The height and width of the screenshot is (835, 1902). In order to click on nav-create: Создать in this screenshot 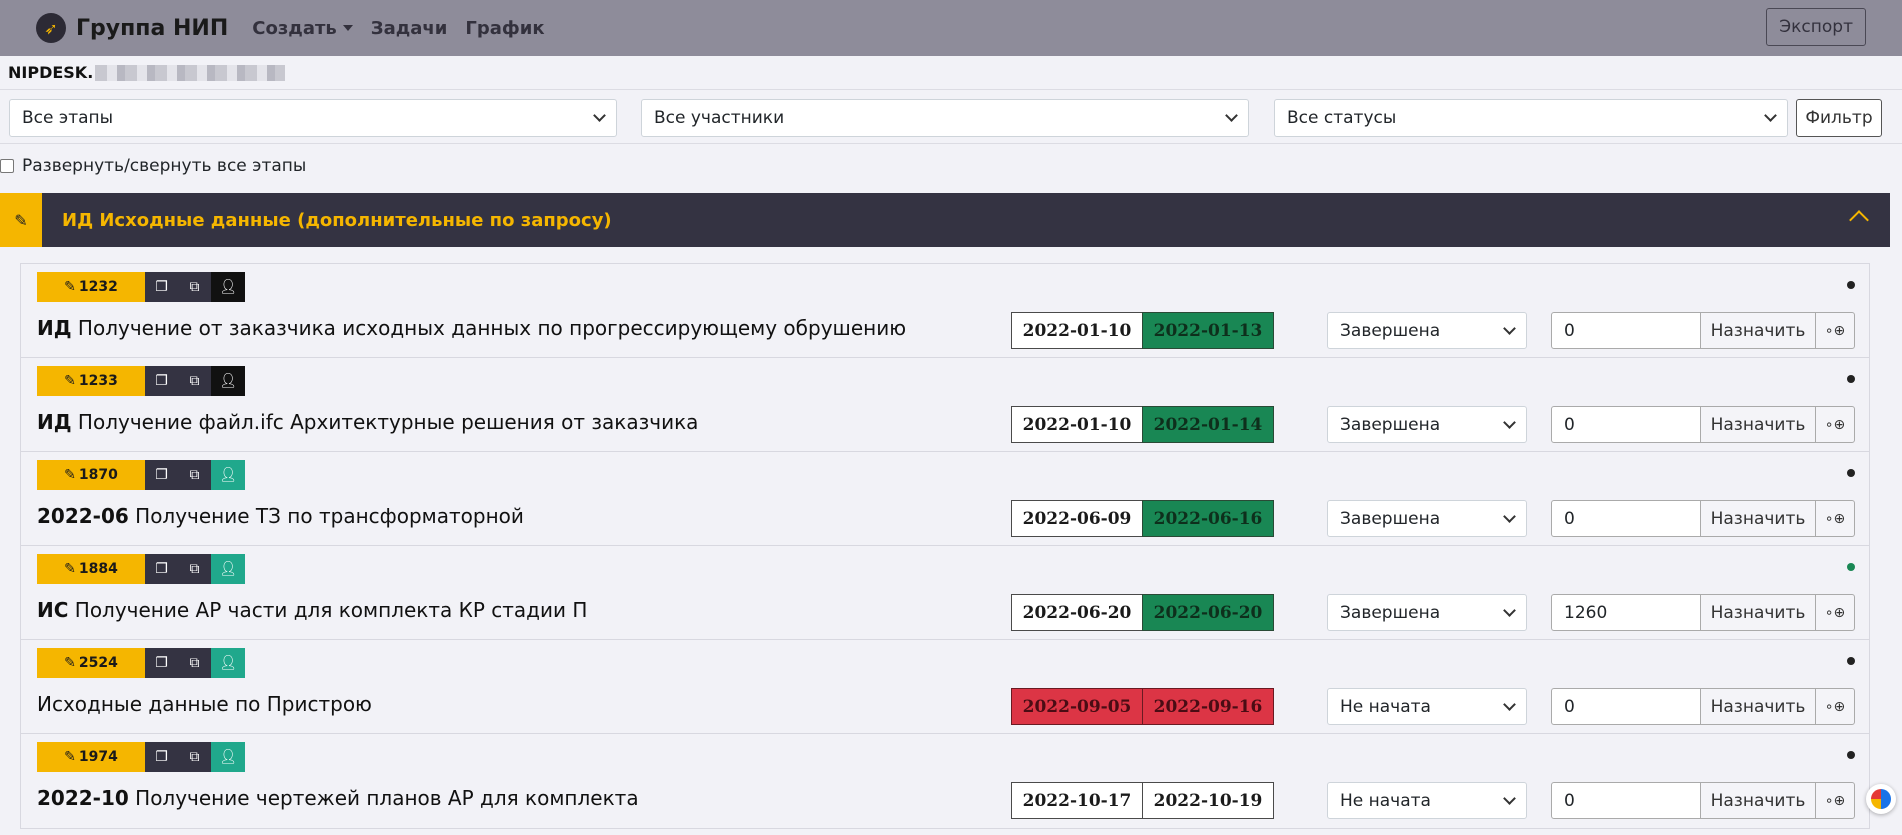, I will do `click(302, 28)`.